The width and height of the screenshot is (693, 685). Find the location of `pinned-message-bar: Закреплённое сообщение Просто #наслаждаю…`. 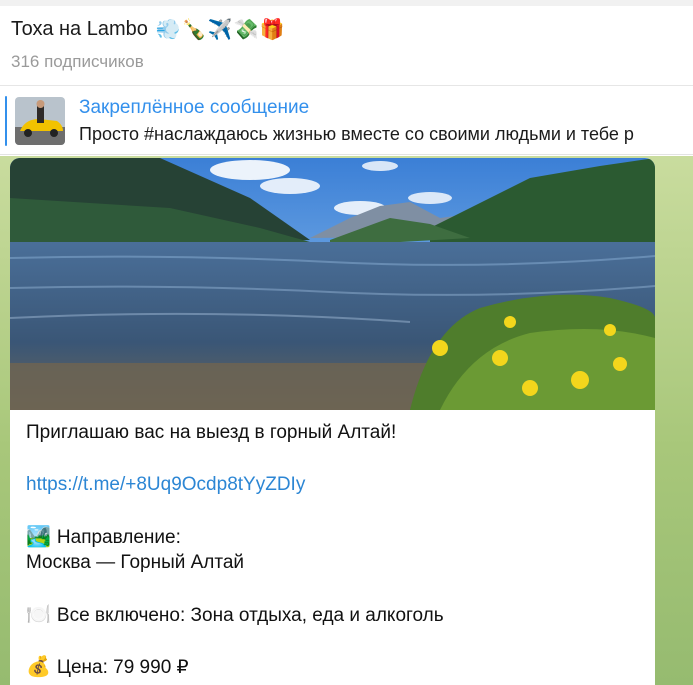

pinned-message-bar: Закреплённое сообщение Просто #наслаждаю… is located at coordinates (346, 121).